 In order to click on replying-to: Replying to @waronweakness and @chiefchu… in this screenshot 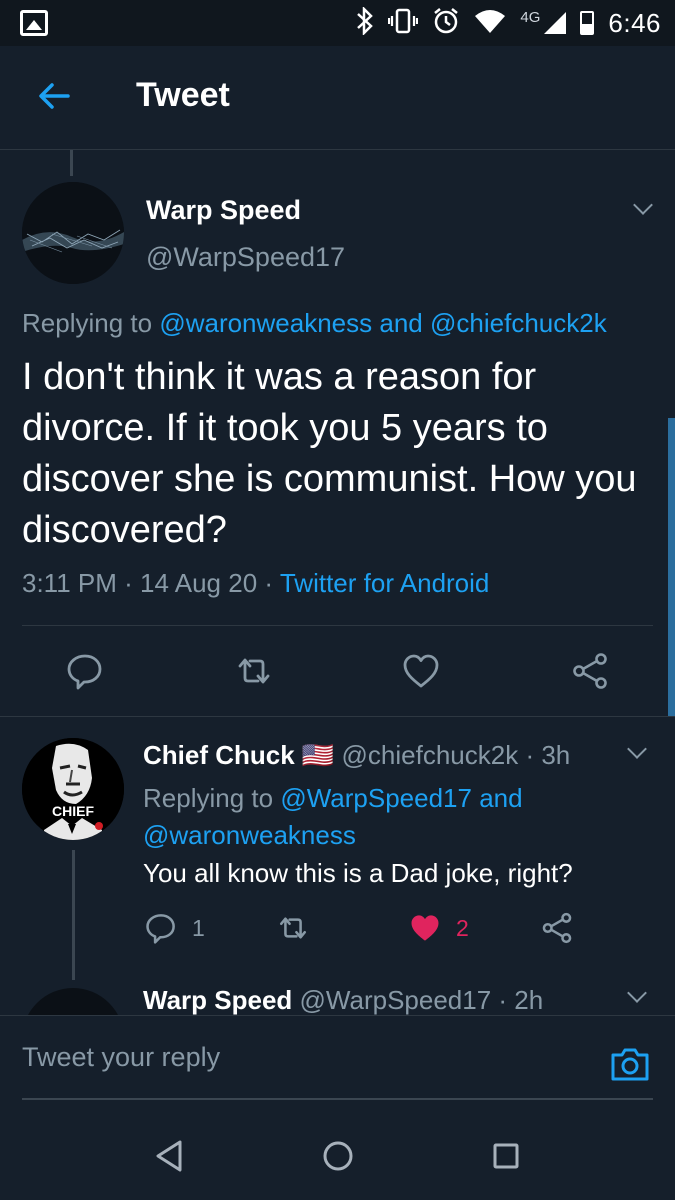, I will do `click(314, 323)`.